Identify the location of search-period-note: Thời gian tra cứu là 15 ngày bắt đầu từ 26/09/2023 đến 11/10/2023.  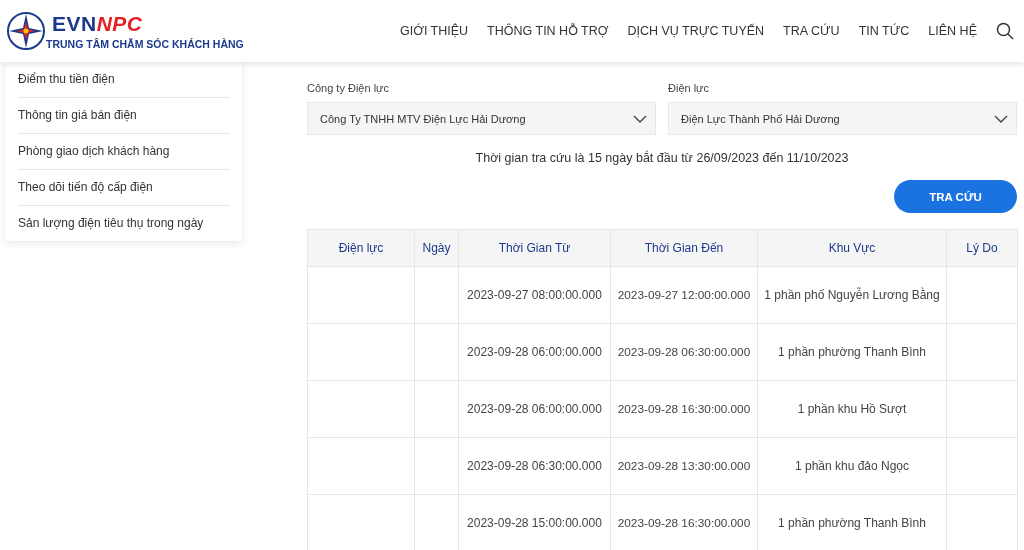
(662, 158).